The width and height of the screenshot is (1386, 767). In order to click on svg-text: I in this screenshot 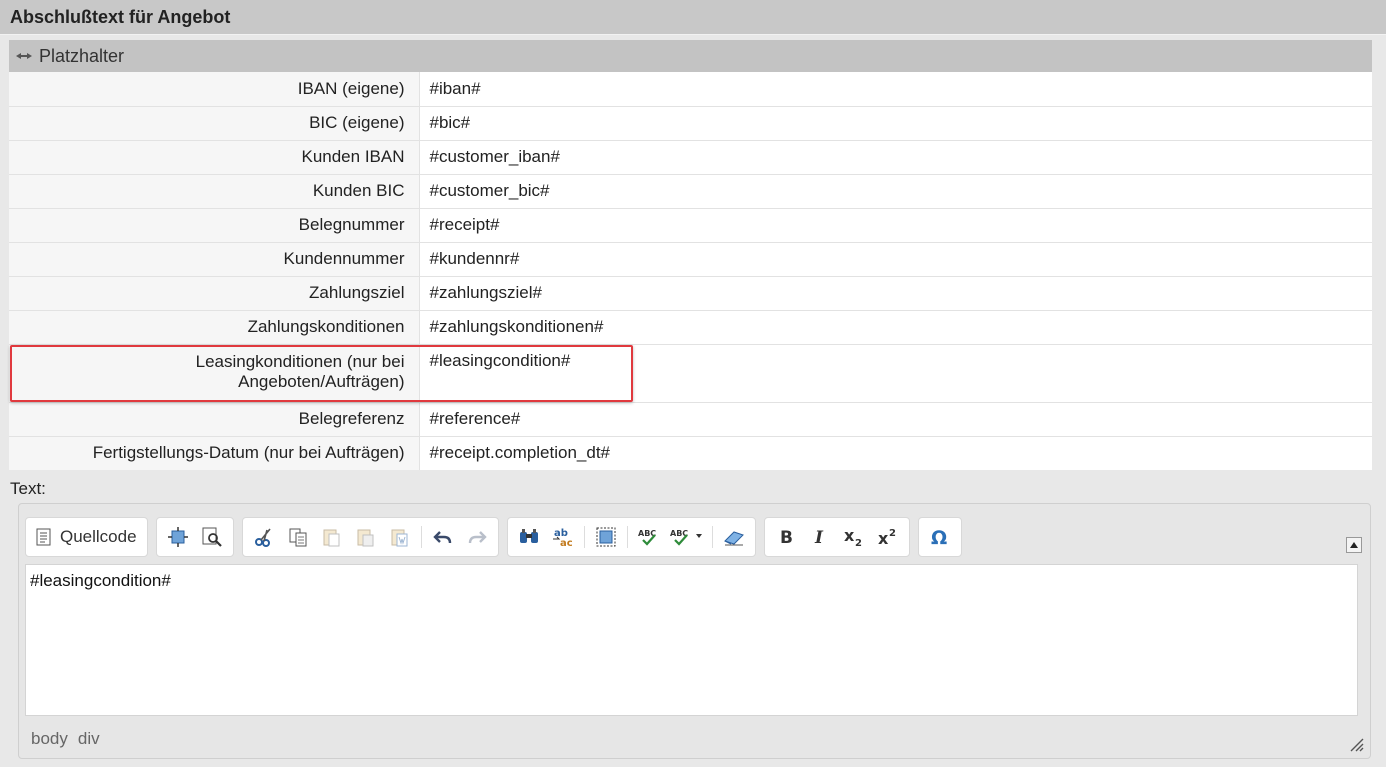, I will do `click(819, 538)`.